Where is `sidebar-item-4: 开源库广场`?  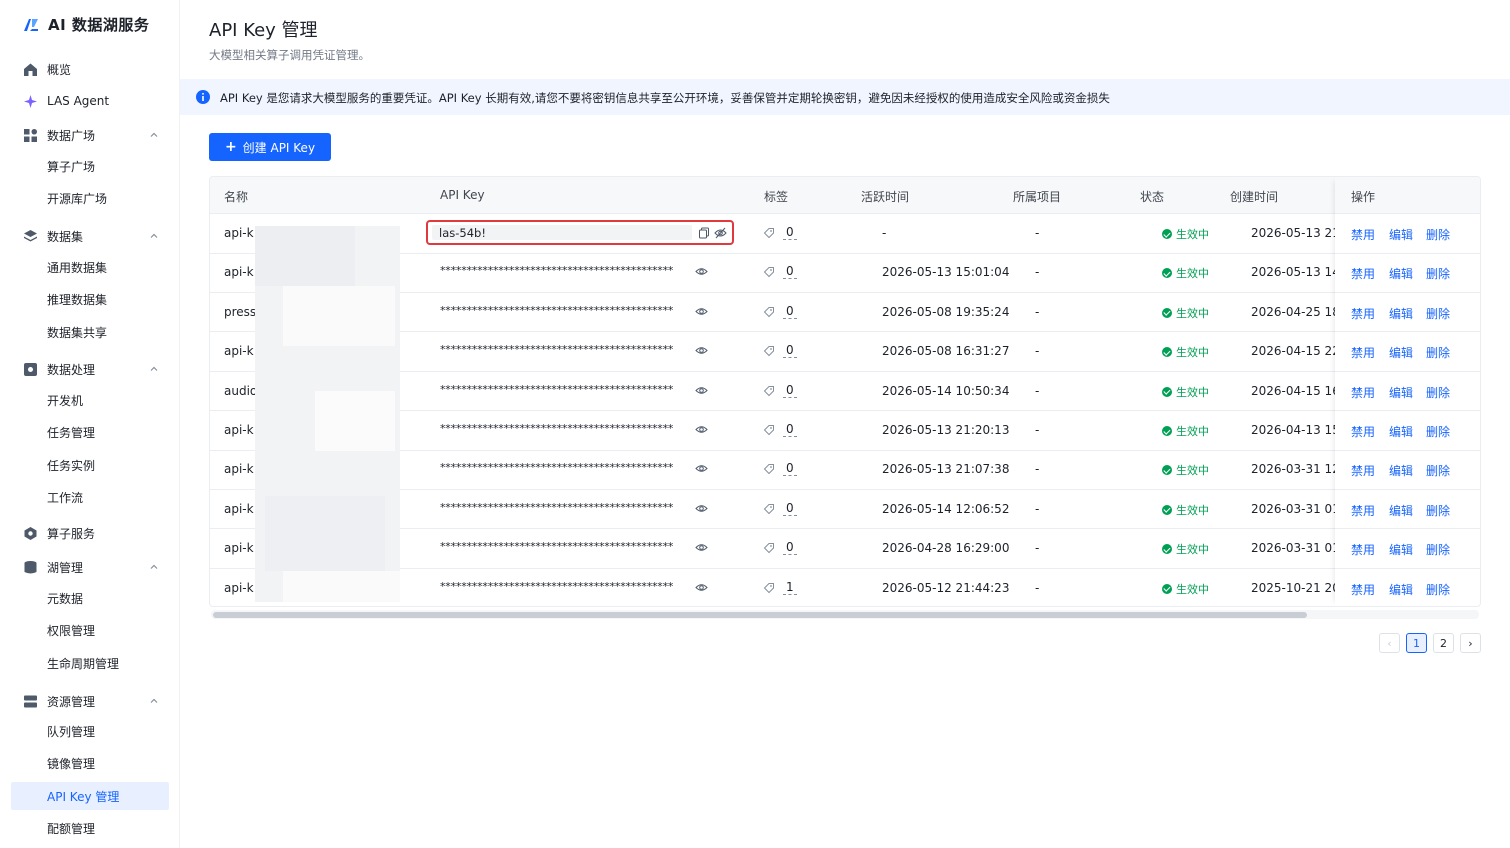
sidebar-item-4: 开源库广场 is located at coordinates (90, 198).